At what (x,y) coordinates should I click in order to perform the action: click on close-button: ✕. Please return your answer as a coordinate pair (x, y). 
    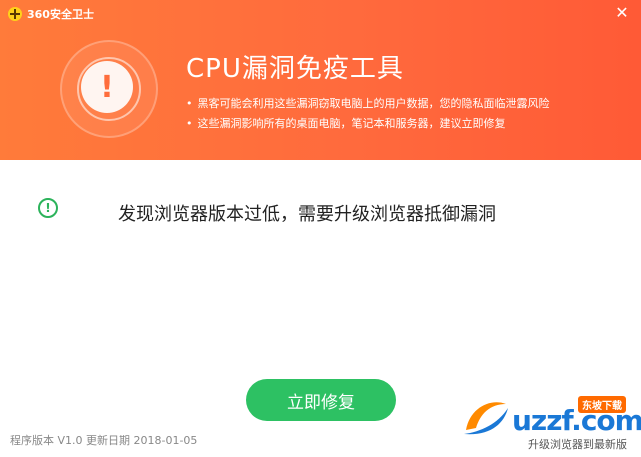
    Looking at the image, I should click on (622, 13).